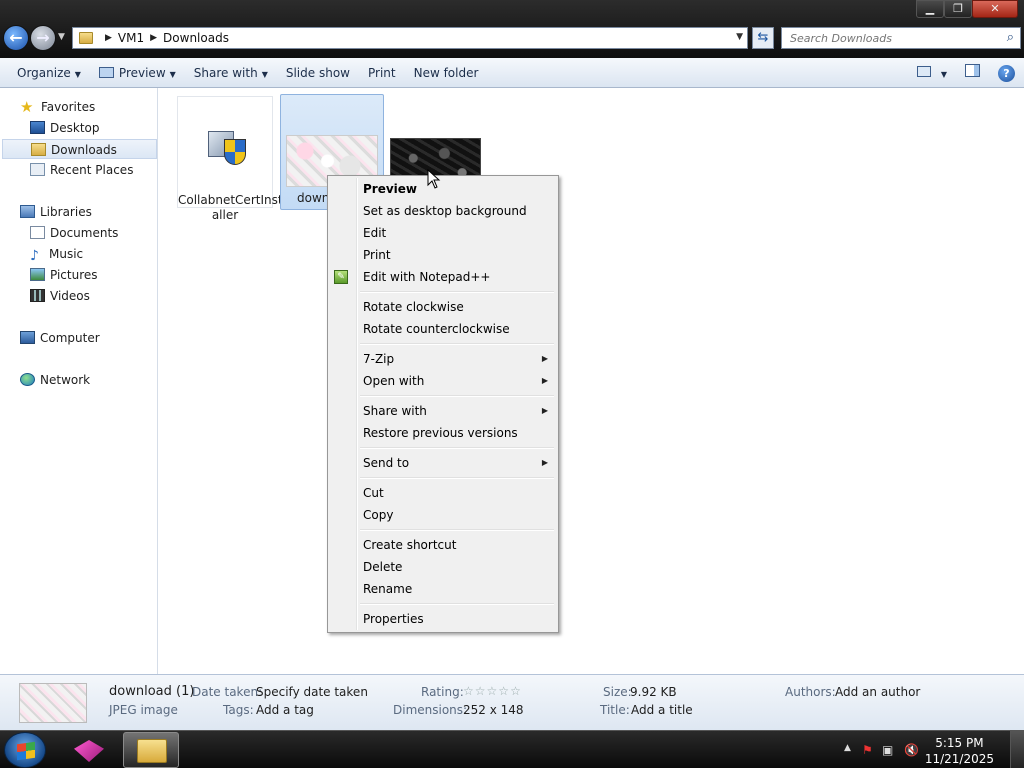 This screenshot has height=768, width=1024. What do you see at coordinates (443, 189) in the screenshot?
I see `menu-item-preview: Preview` at bounding box center [443, 189].